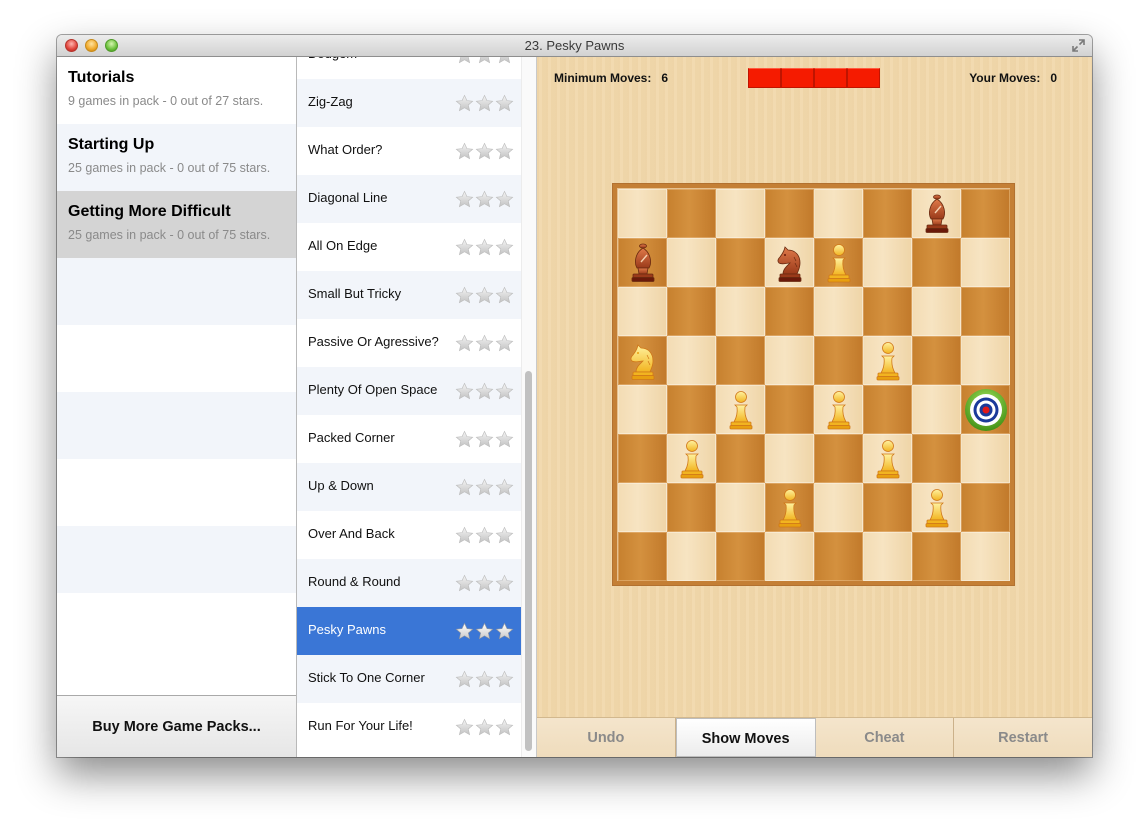 This screenshot has width=1148, height=836. Describe the element at coordinates (409, 391) in the screenshot. I see `game-item: Plenty Of Open Space` at that location.